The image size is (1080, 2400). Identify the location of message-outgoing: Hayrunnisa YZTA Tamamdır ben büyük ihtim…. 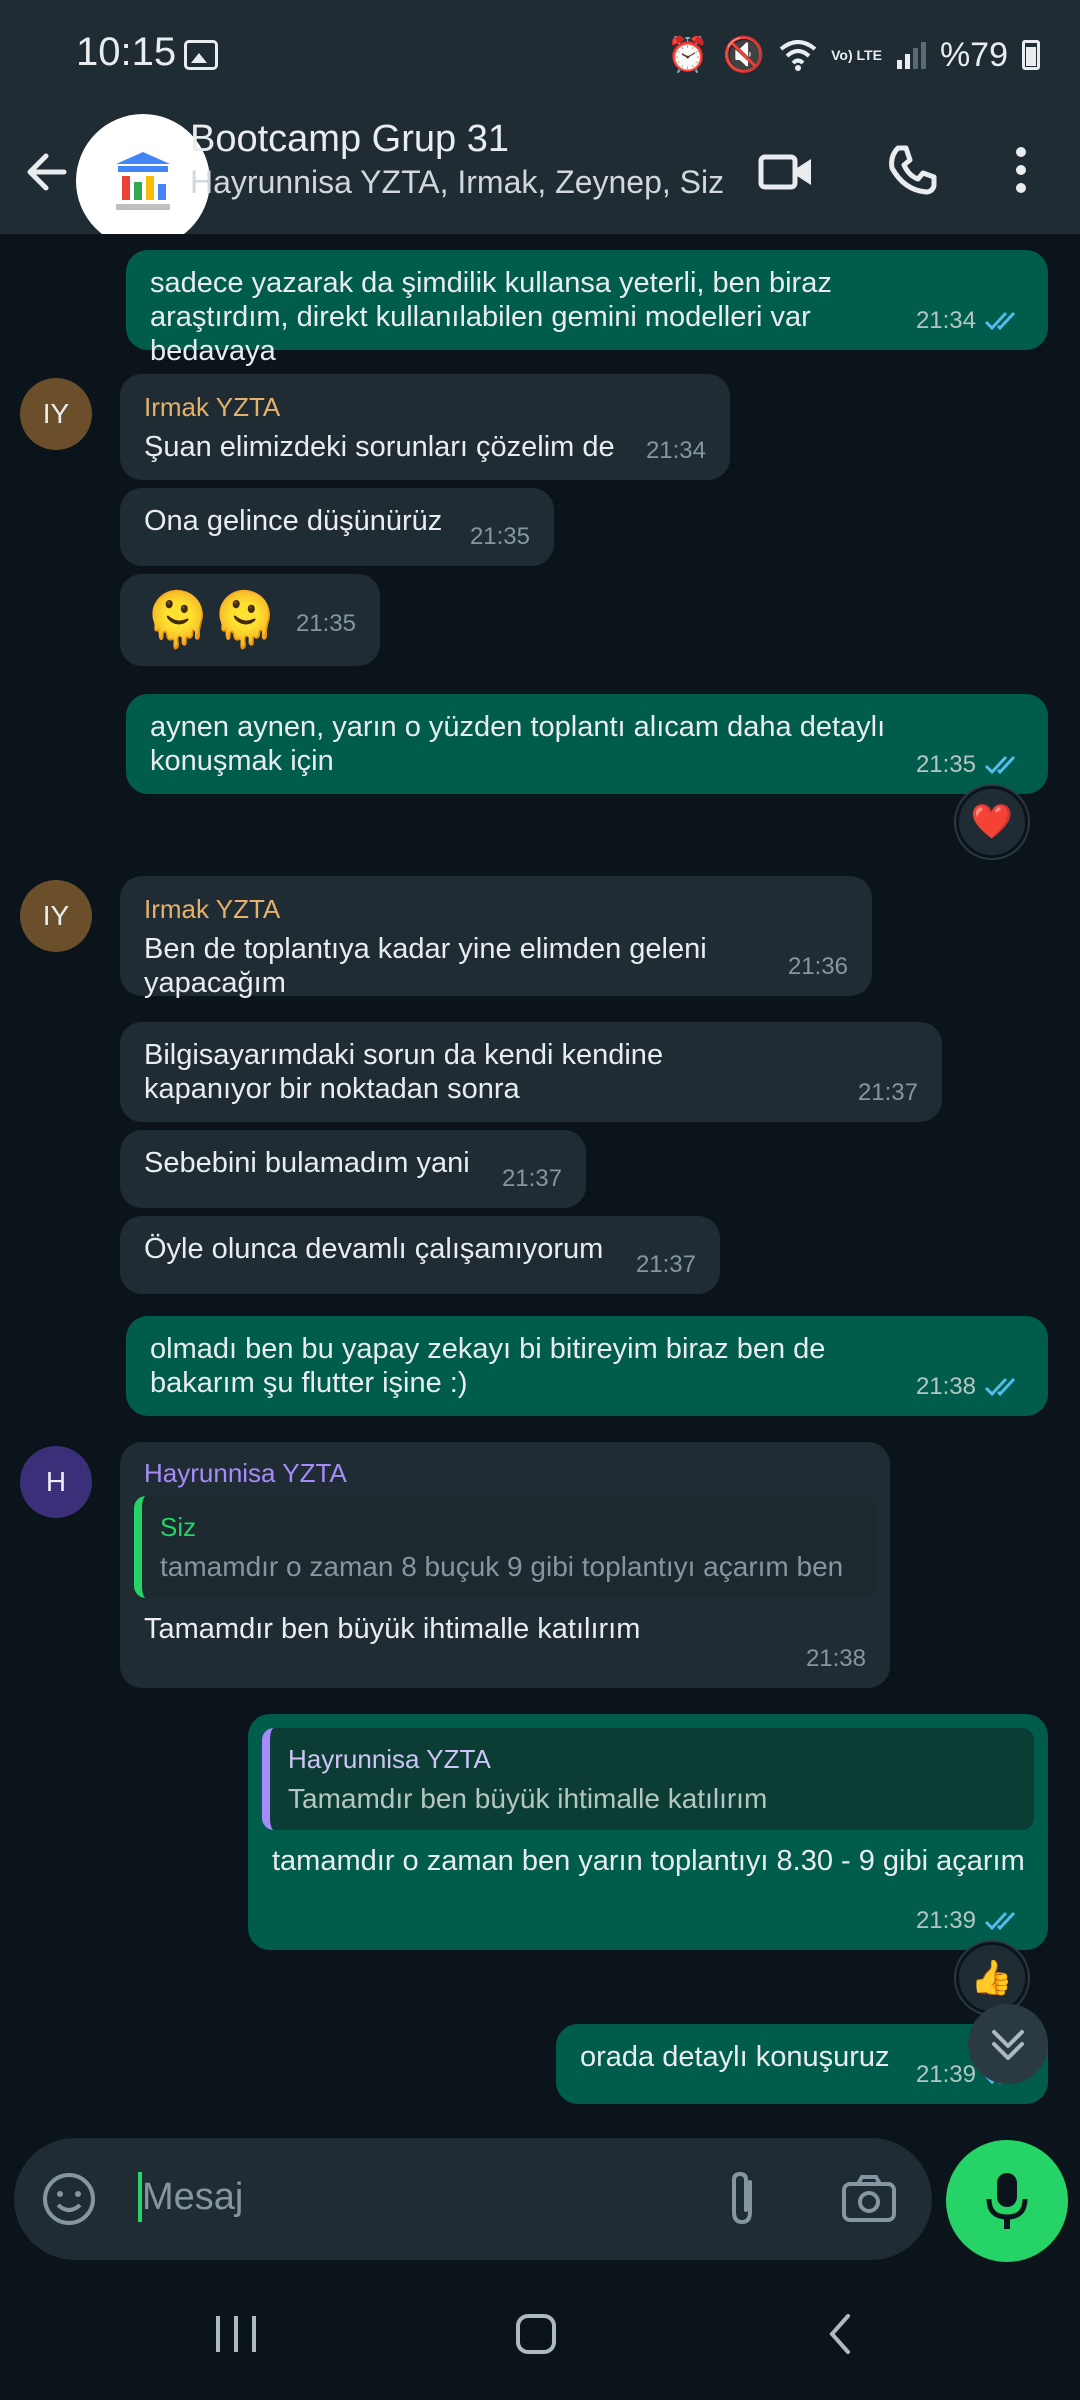
(648, 1832).